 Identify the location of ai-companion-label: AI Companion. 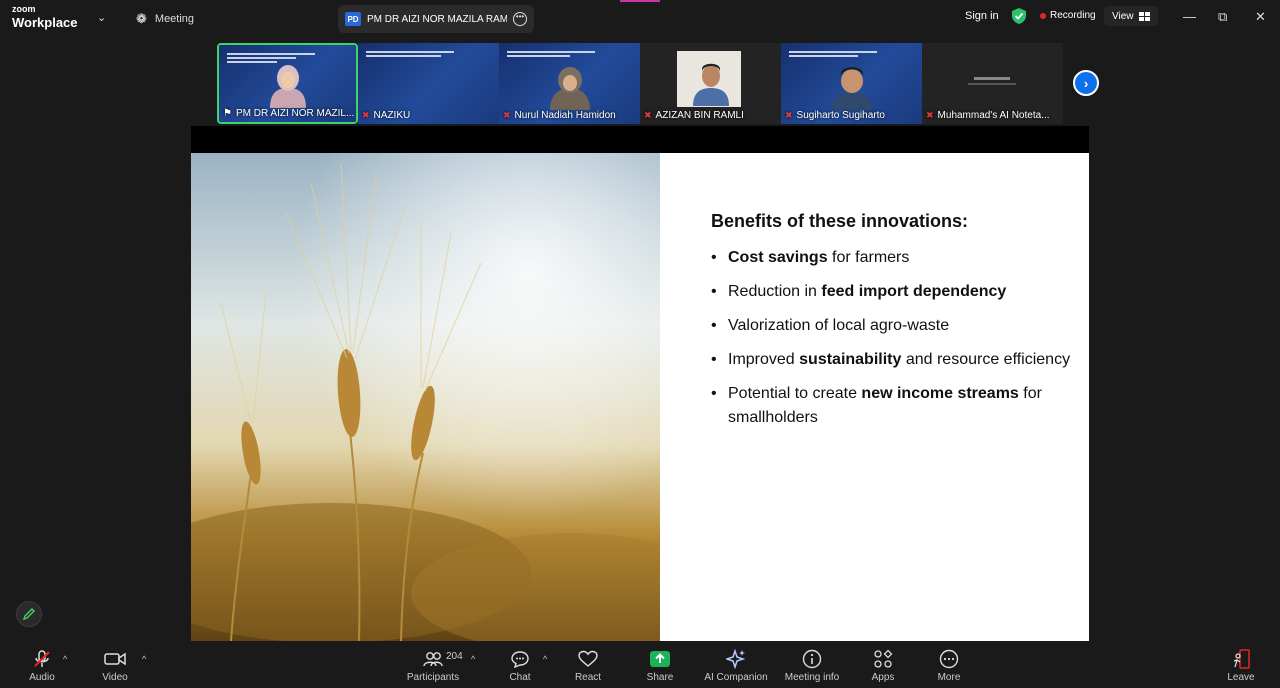
(736, 677).